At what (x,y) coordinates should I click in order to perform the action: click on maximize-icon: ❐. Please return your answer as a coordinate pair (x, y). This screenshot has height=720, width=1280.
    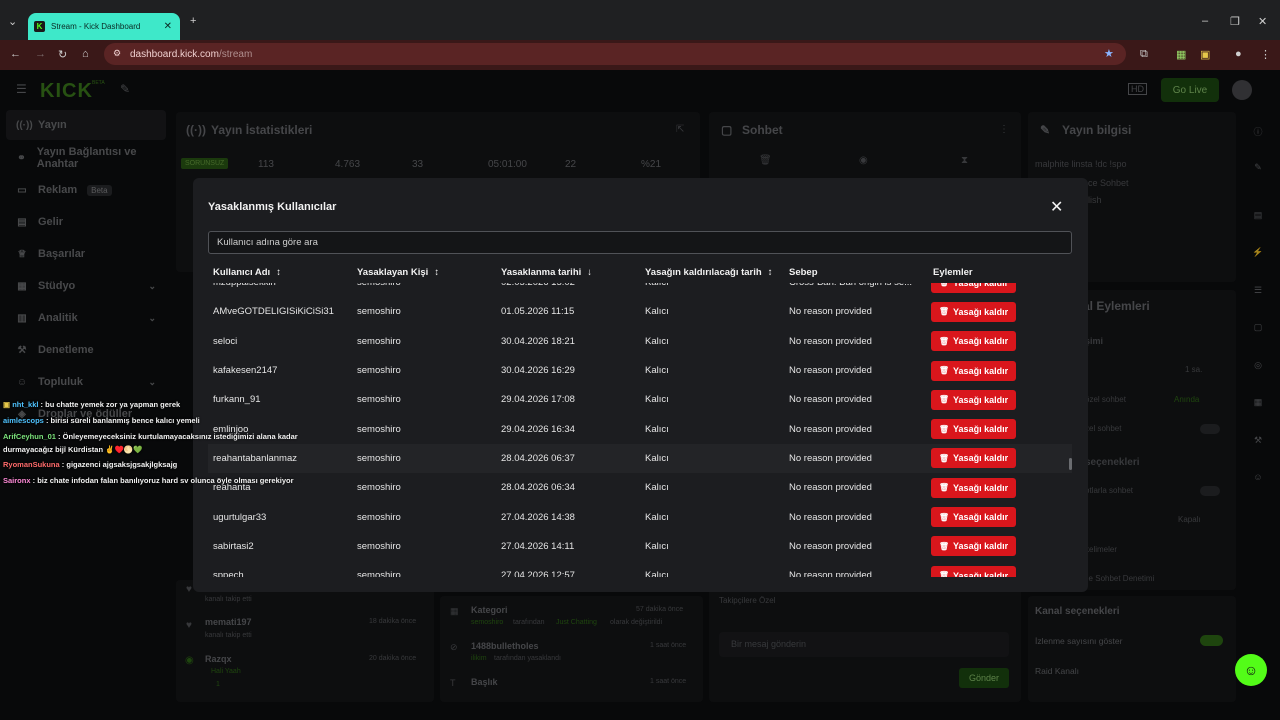
    Looking at the image, I should click on (1235, 21).